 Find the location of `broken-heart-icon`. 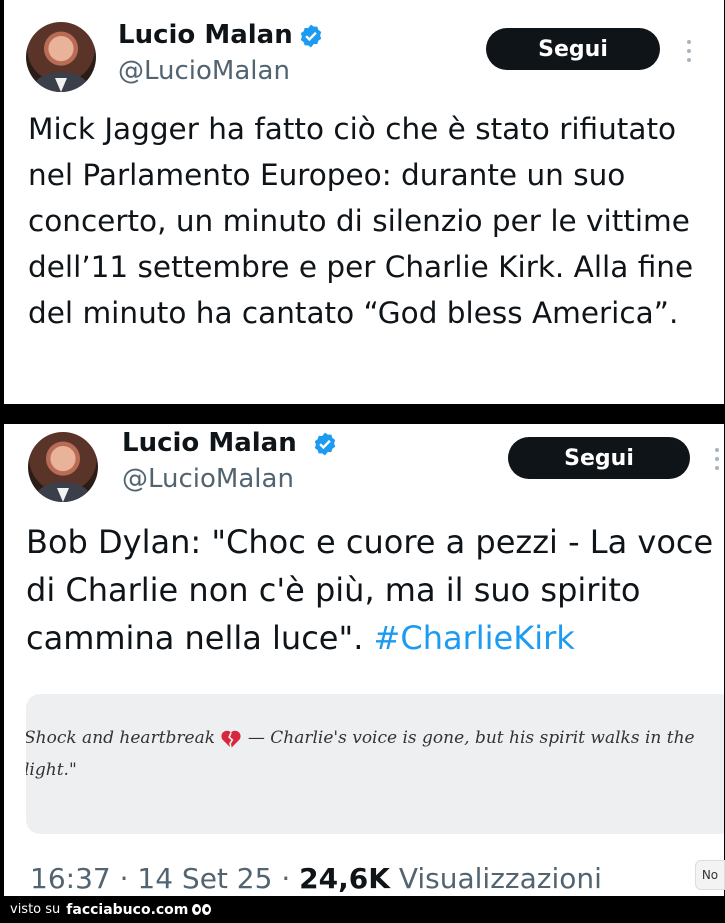

broken-heart-icon is located at coordinates (231, 739).